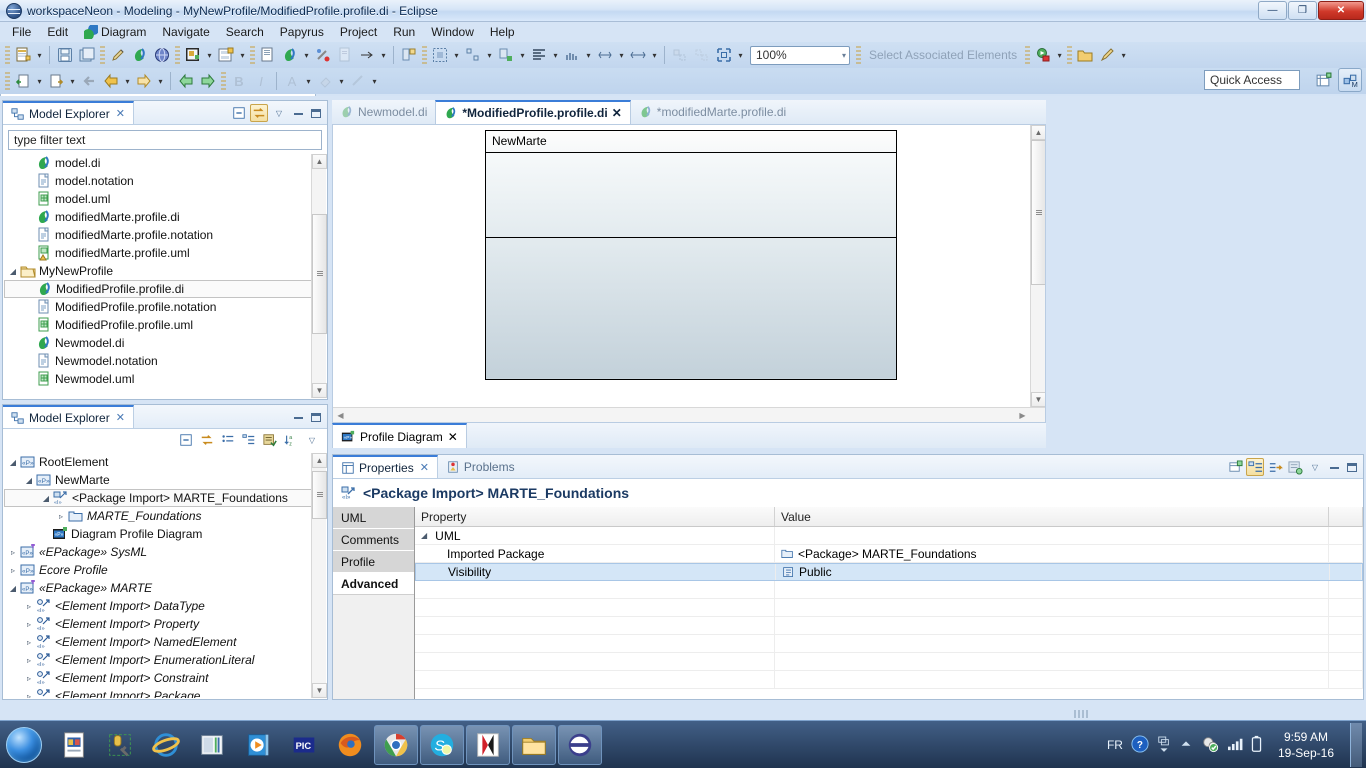 The width and height of the screenshot is (1366, 768). I want to click on tree-item: Newmodel.uml, so click(165, 379).